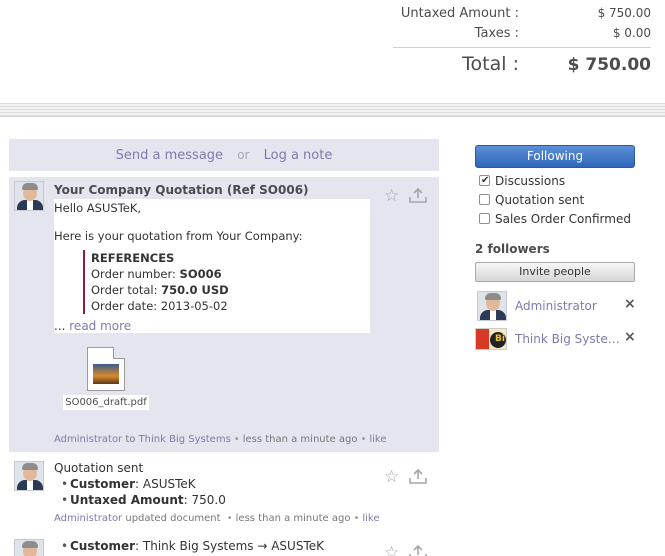 Image resolution: width=665 pixels, height=556 pixels. What do you see at coordinates (624, 13) in the screenshot?
I see `untaxed-value: $ 750.00` at bounding box center [624, 13].